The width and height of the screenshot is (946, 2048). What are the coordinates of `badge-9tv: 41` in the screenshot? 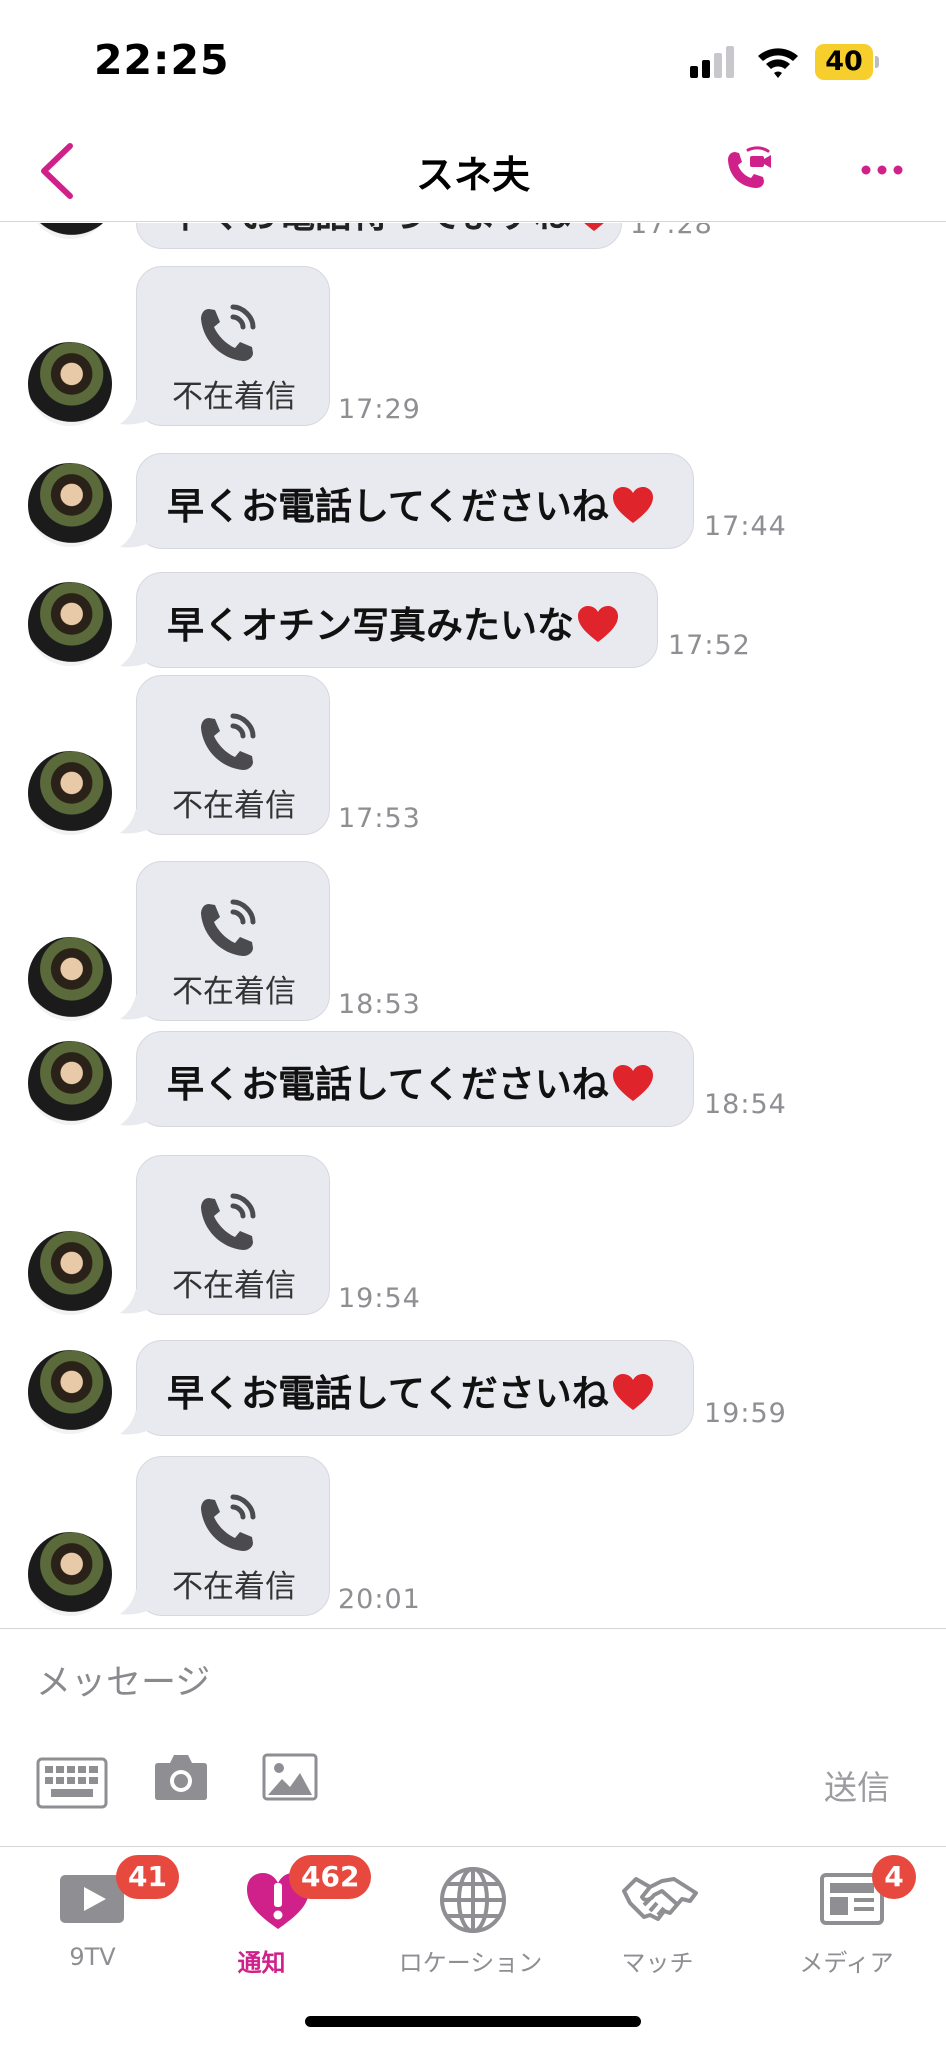 It's located at (147, 1877).